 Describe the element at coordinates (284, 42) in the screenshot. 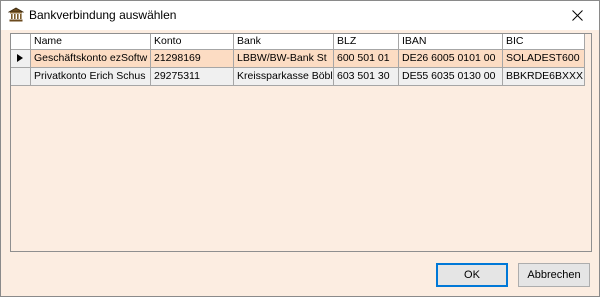

I see `column-header-bank: Bank` at that location.